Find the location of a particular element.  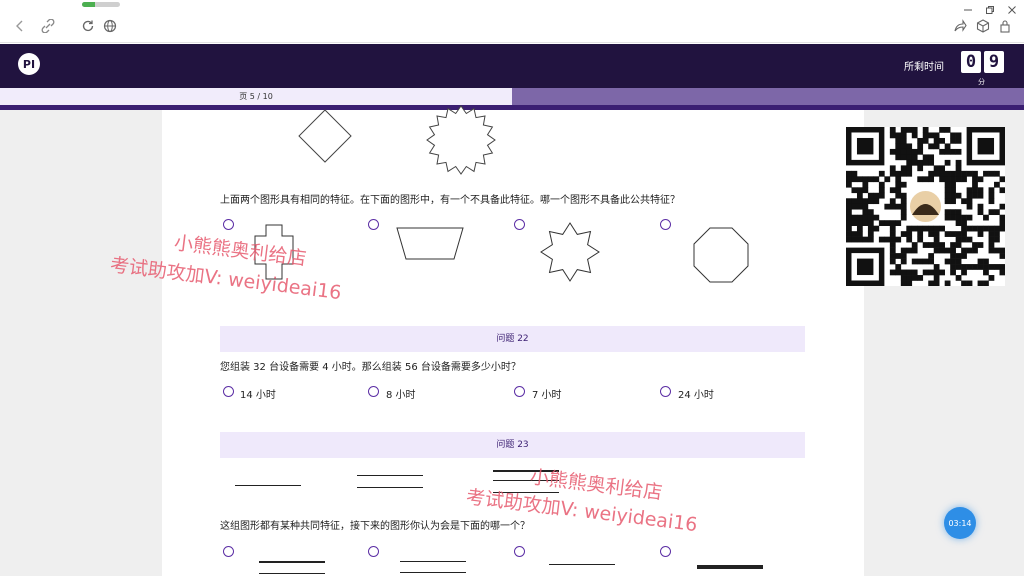

sequence-figure-2-line-bottom is located at coordinates (390, 487).